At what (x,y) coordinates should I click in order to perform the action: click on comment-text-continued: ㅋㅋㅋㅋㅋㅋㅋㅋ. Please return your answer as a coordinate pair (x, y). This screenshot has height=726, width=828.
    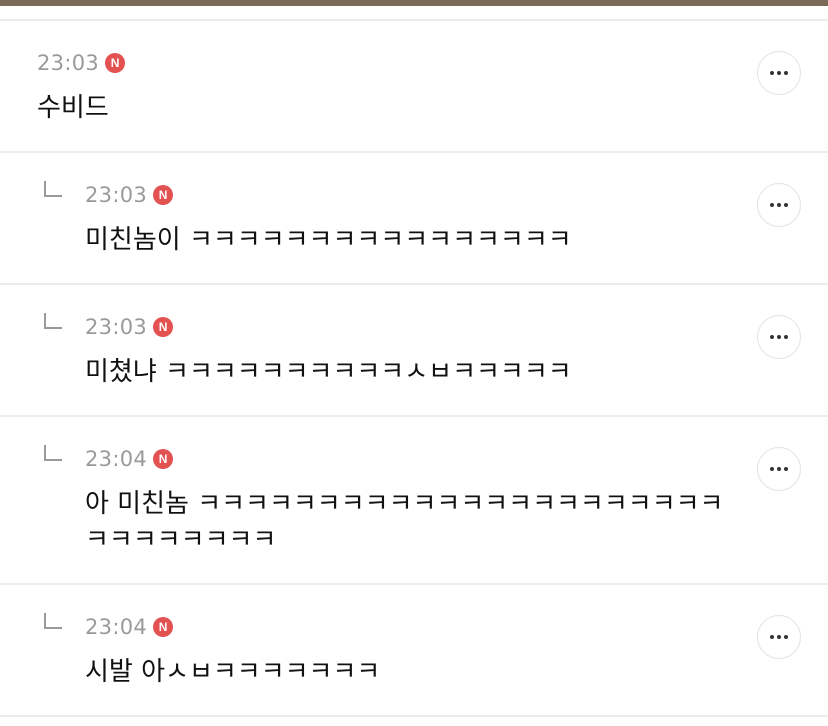
    Looking at the image, I should click on (181, 540).